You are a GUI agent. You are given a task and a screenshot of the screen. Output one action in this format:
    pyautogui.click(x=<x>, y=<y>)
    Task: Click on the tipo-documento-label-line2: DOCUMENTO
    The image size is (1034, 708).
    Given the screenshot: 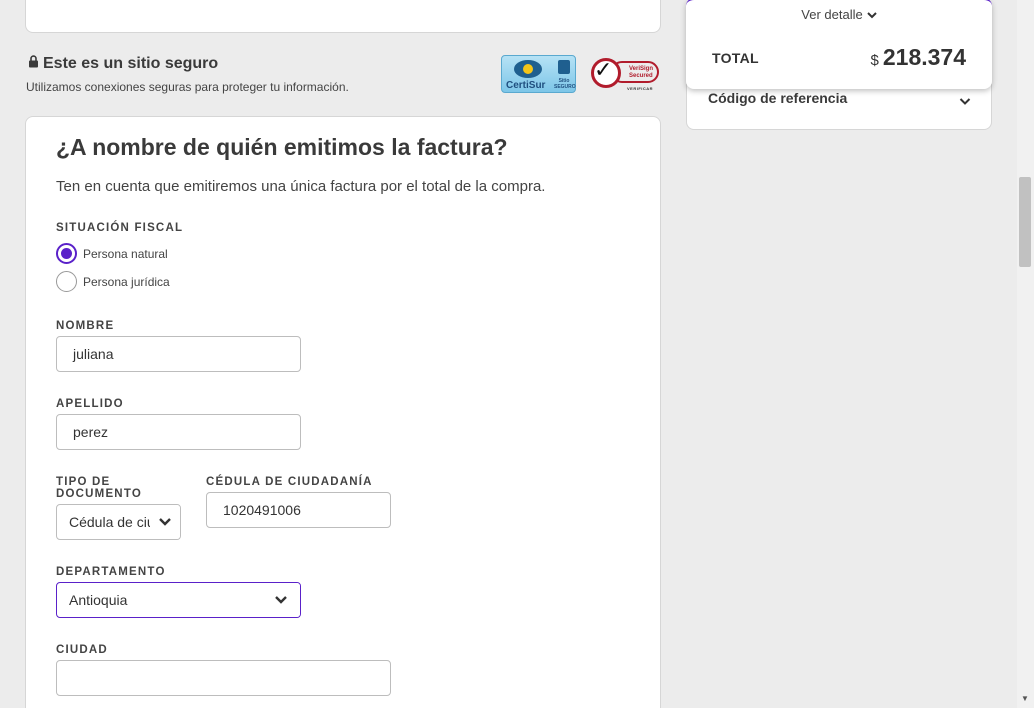 What is the action you would take?
    pyautogui.click(x=99, y=494)
    